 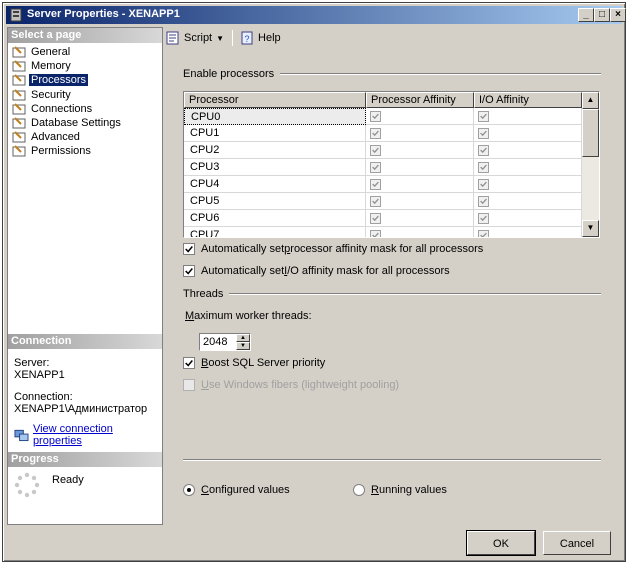 What do you see at coordinates (501, 543) in the screenshot?
I see `ok-button: OK` at bounding box center [501, 543].